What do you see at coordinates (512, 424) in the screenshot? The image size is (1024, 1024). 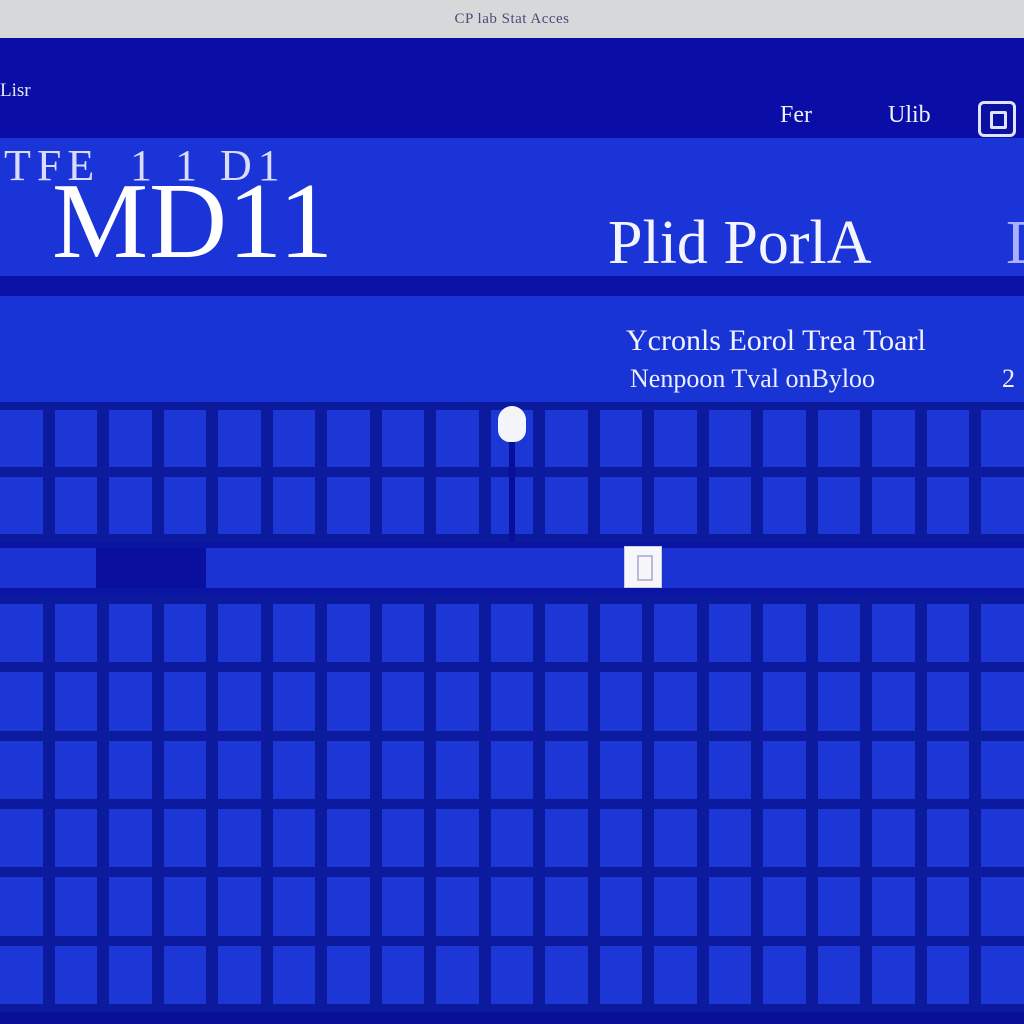 I see `marker-pin-icon` at bounding box center [512, 424].